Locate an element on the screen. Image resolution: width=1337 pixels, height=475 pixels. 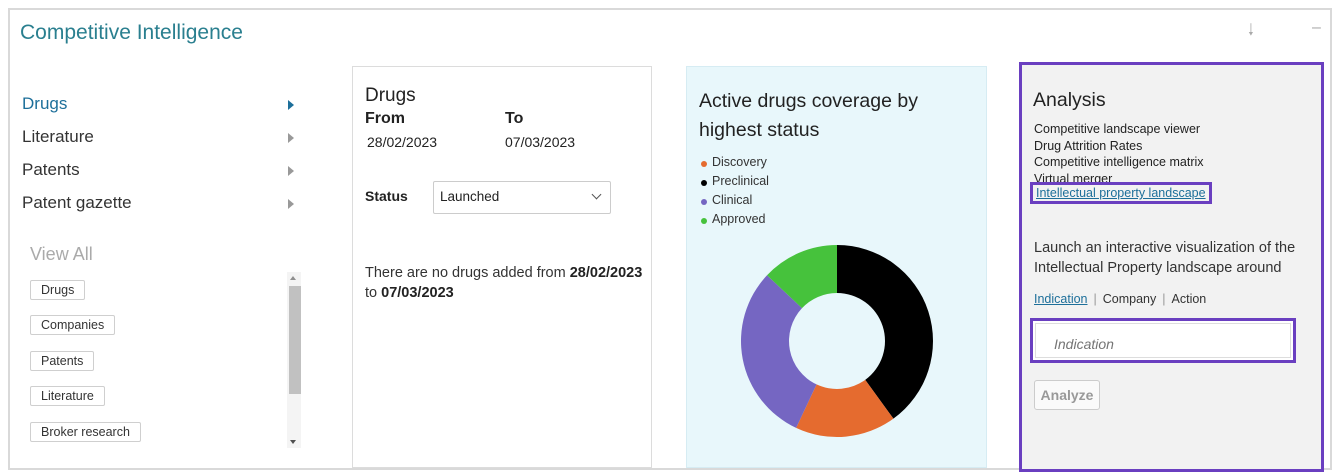
legend-label: Discovery is located at coordinates (739, 162).